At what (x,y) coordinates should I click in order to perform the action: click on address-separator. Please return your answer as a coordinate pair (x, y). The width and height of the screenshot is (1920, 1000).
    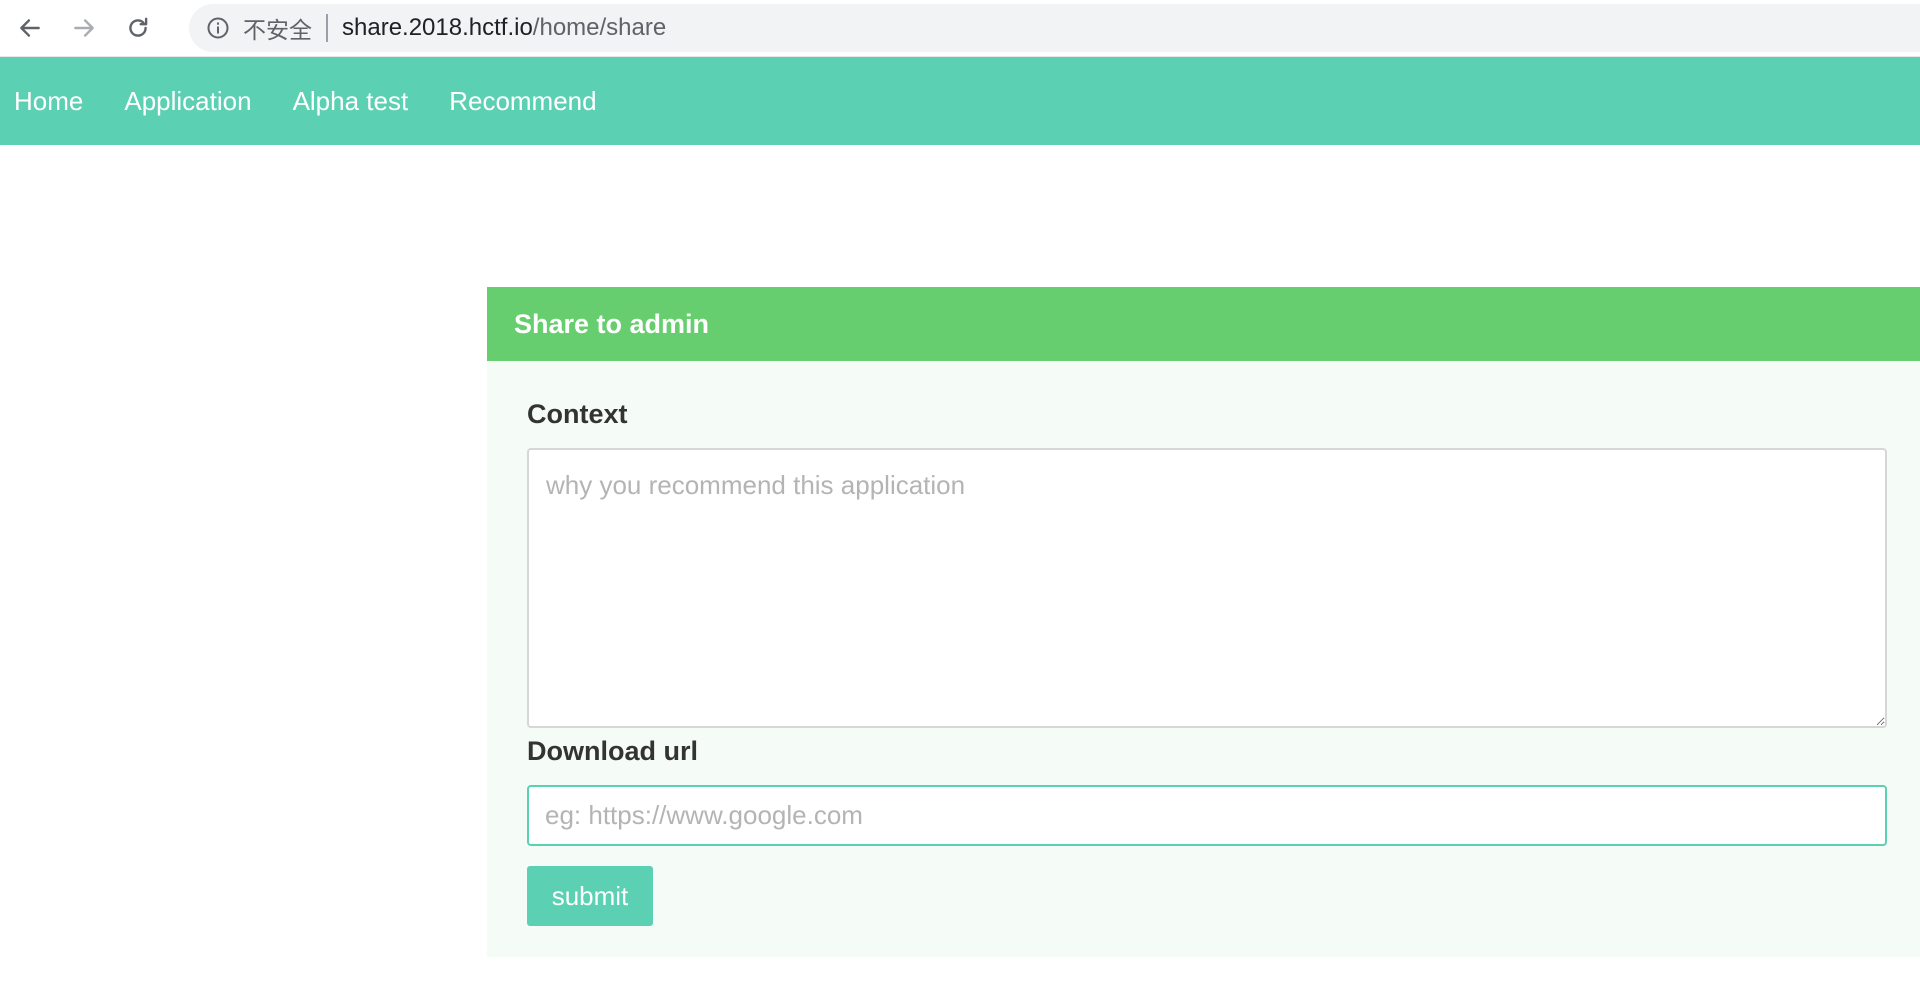
    Looking at the image, I should click on (327, 28).